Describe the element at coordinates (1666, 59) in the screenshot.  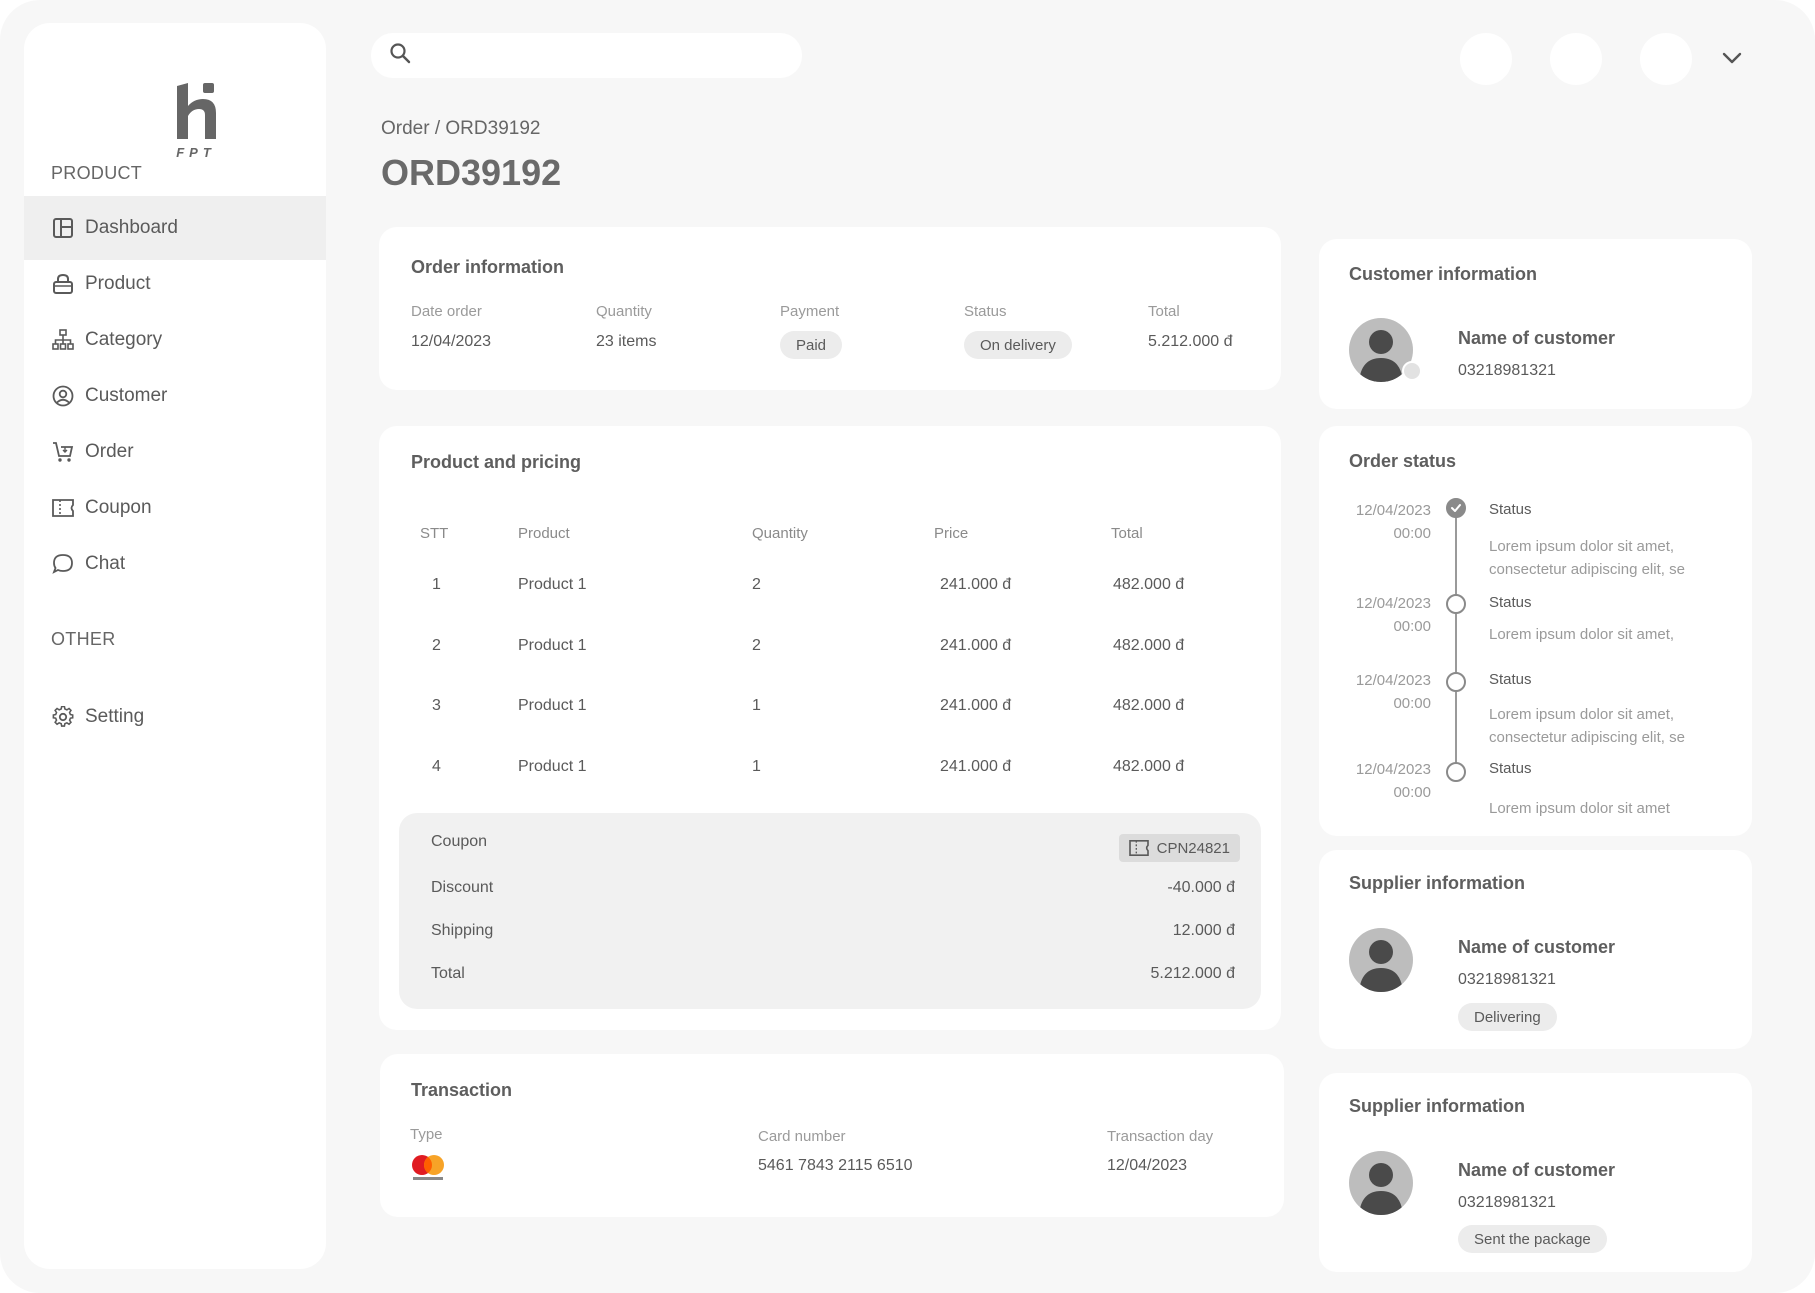
I see `header-avatar-button` at that location.